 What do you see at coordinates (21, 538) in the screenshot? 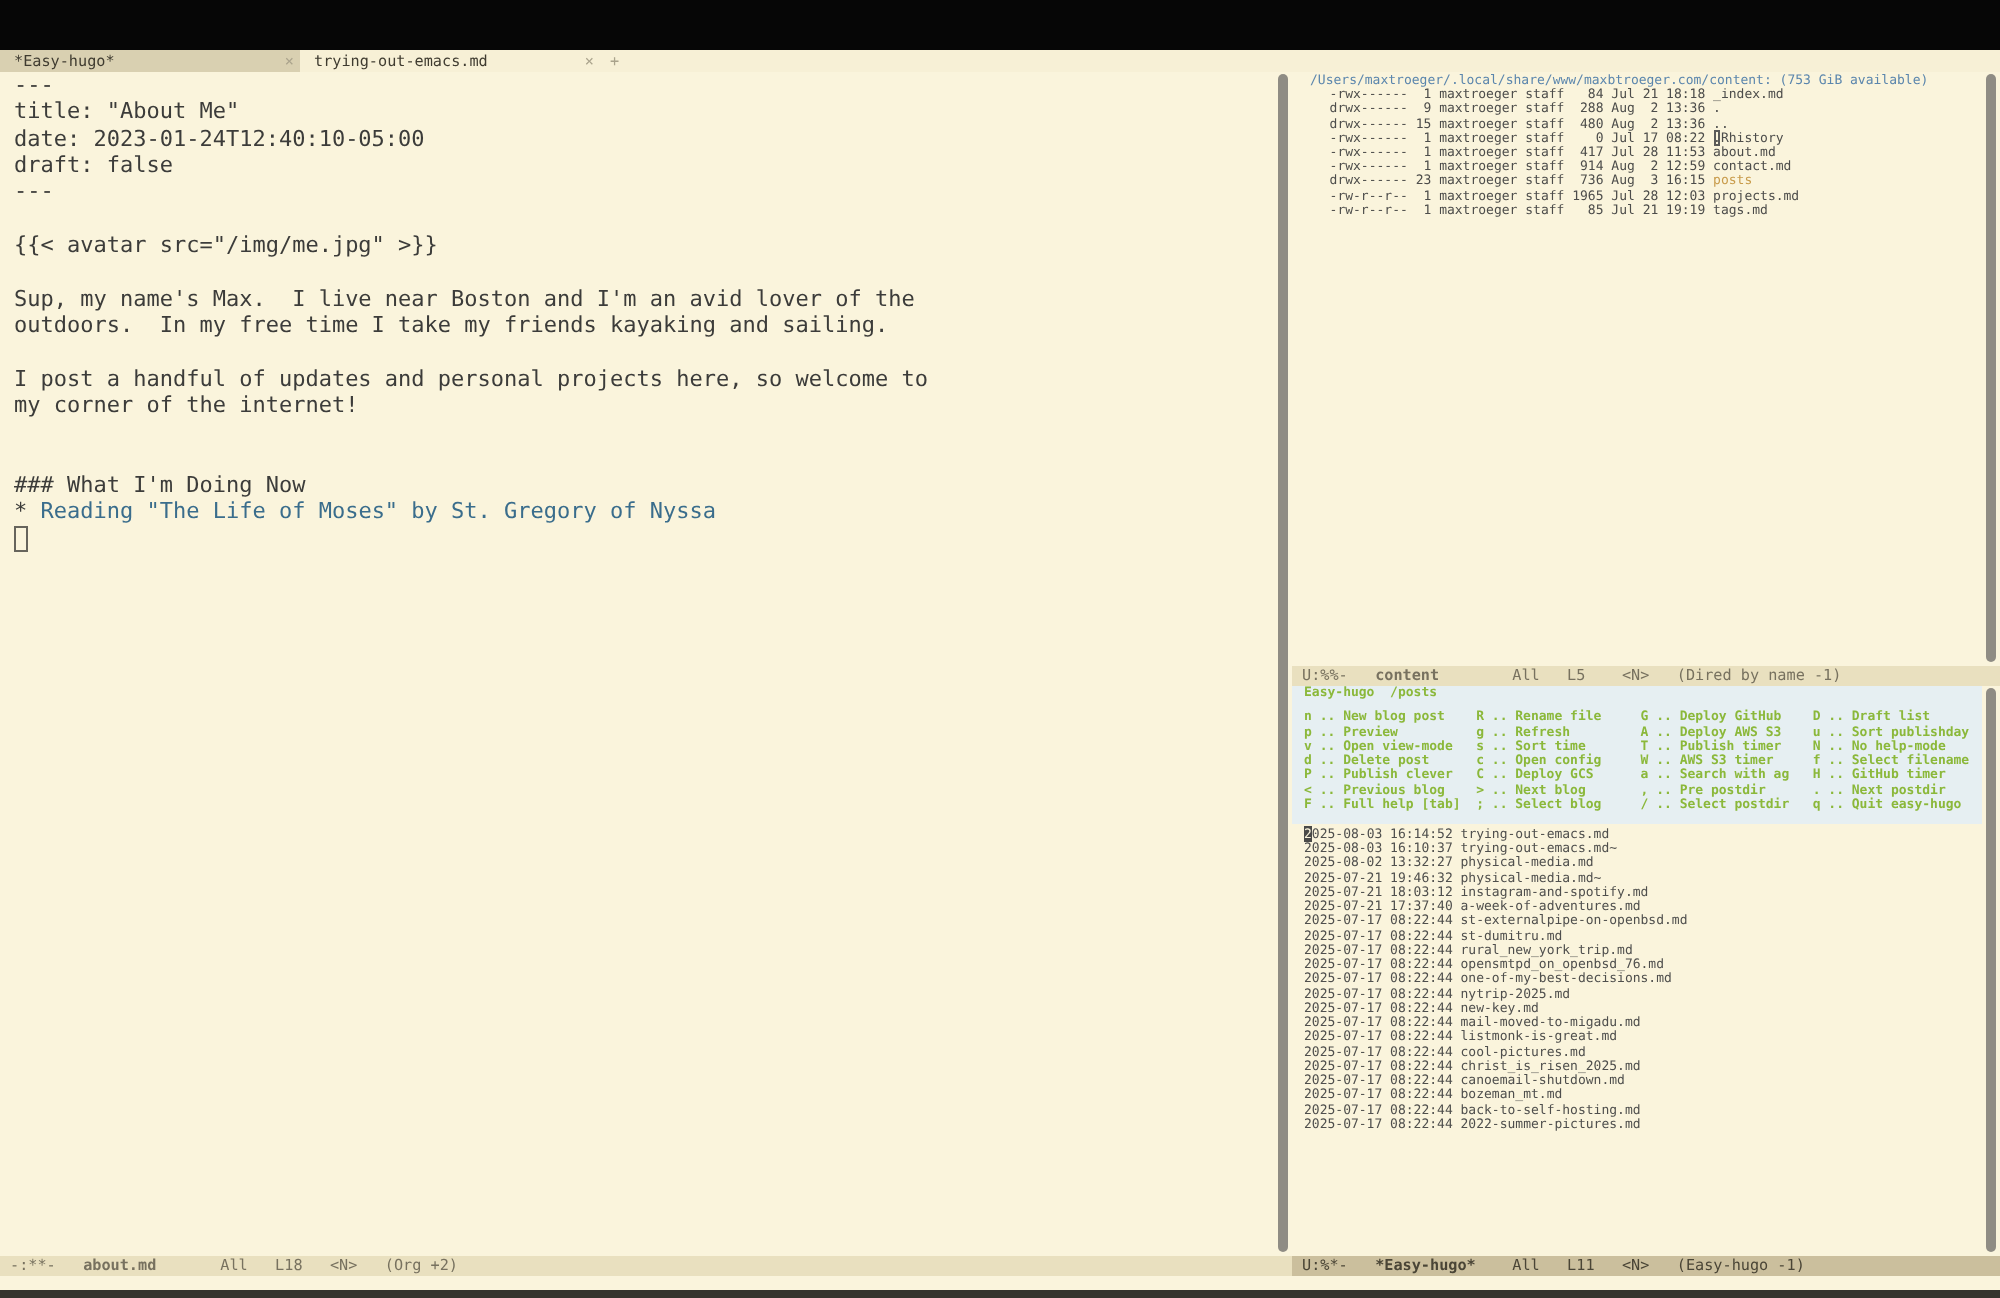
I see `text-cursor-icon` at bounding box center [21, 538].